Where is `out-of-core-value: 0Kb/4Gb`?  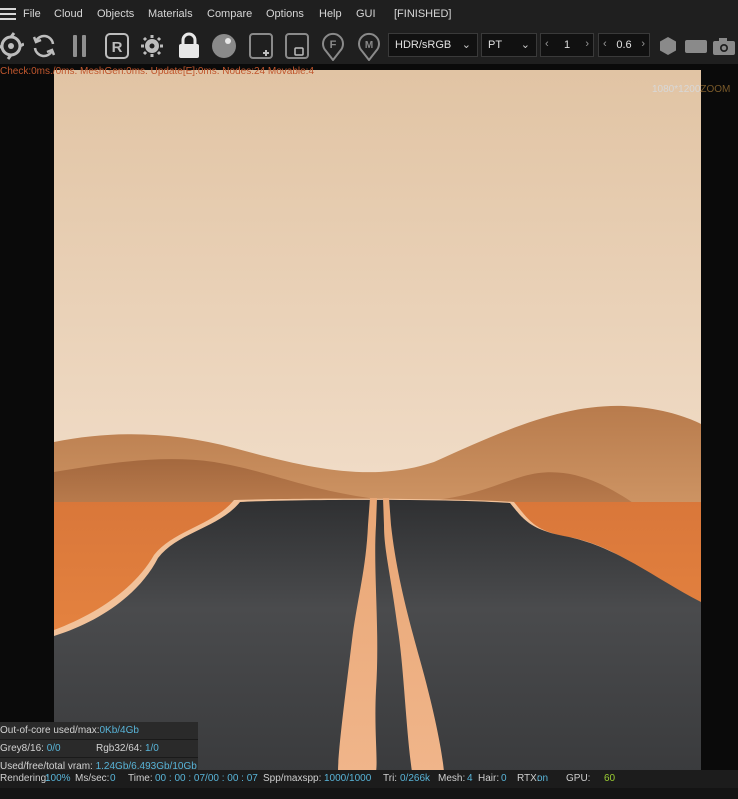
out-of-core-value: 0Kb/4Gb is located at coordinates (119, 730).